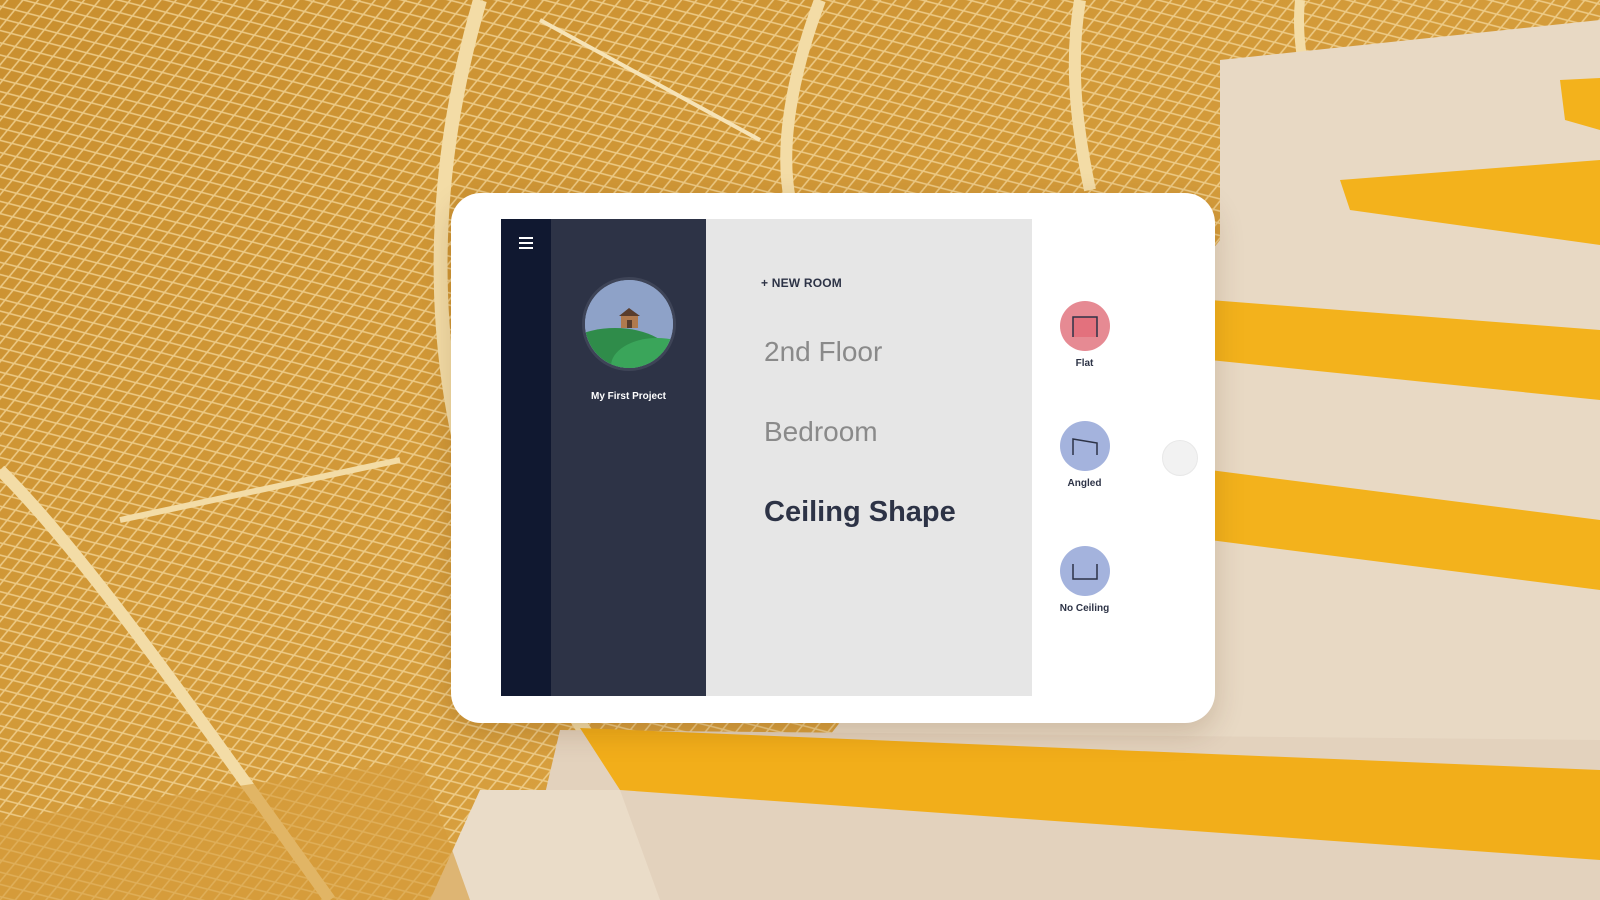  I want to click on nav-rail, so click(526, 457).